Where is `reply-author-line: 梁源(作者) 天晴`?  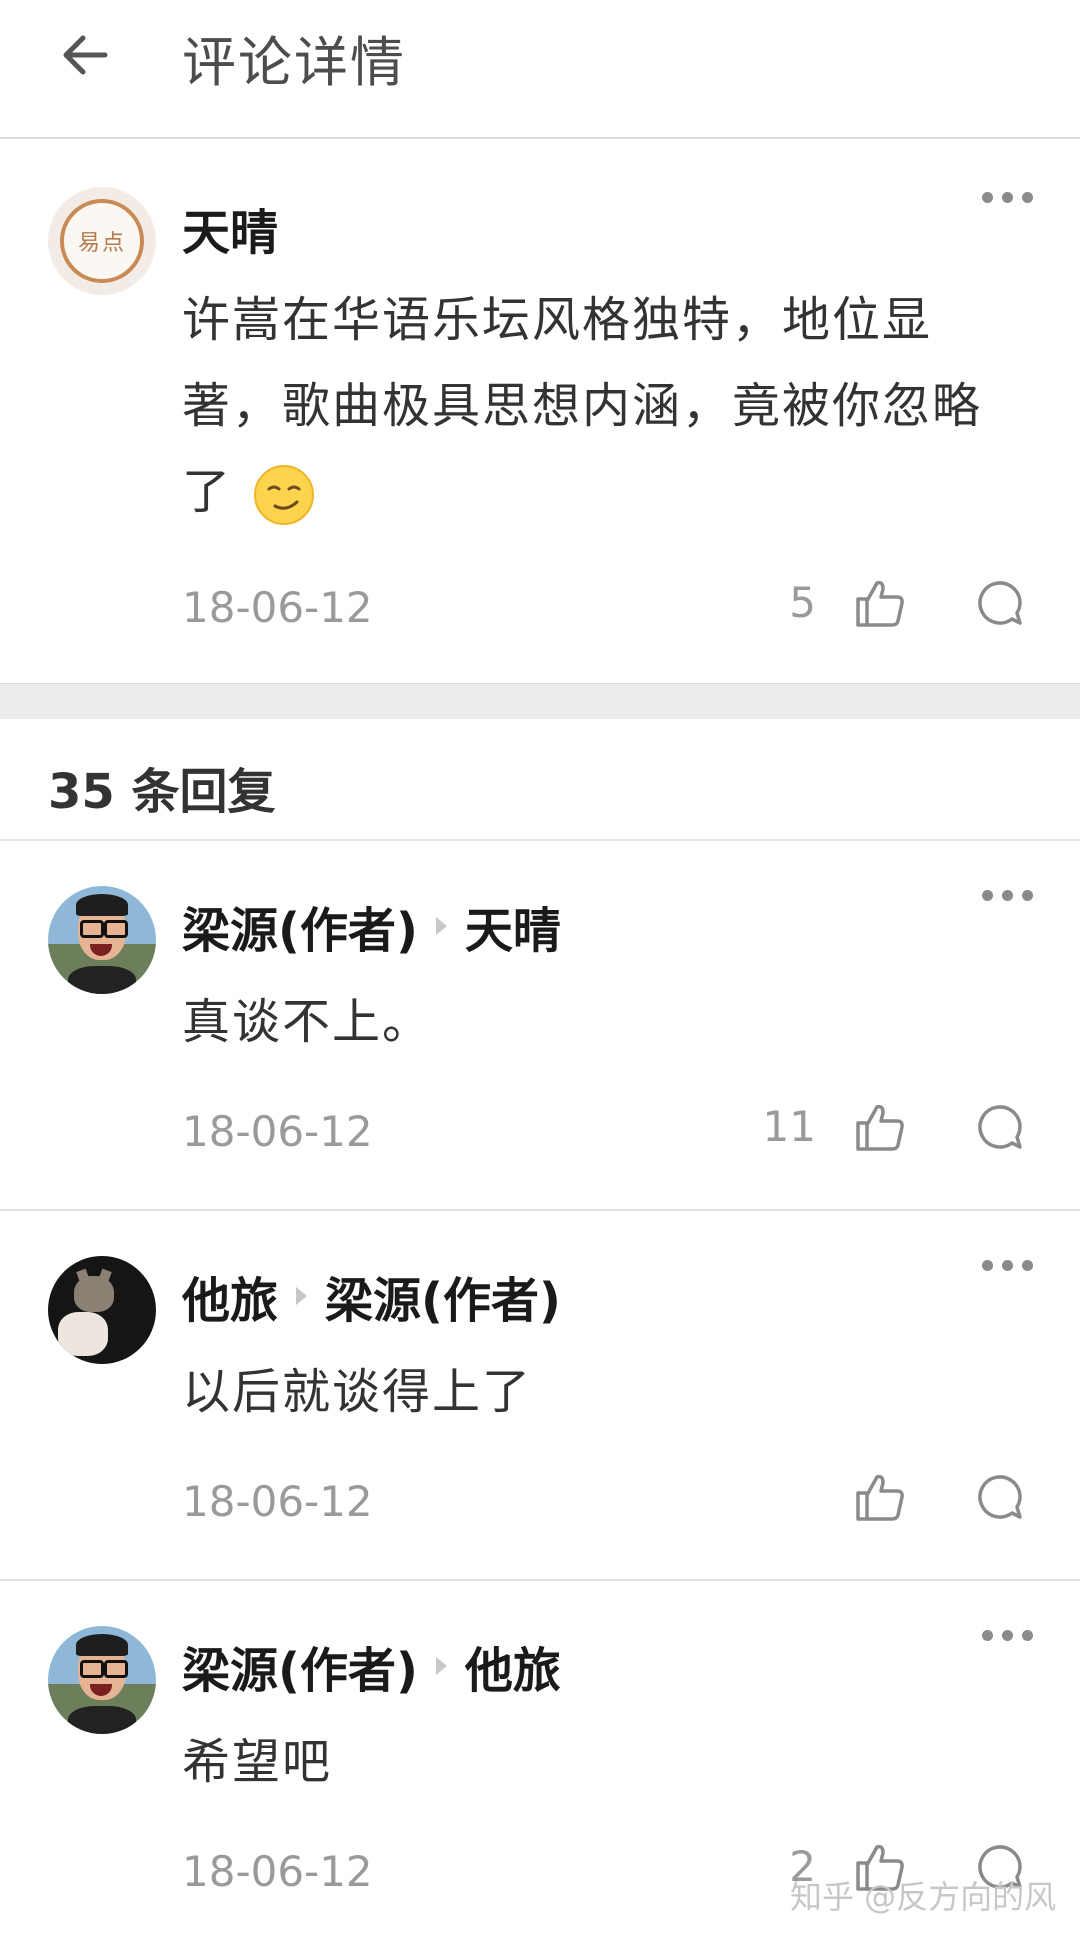
reply-author-line: 梁源(作者) 天晴 is located at coordinates (371, 926).